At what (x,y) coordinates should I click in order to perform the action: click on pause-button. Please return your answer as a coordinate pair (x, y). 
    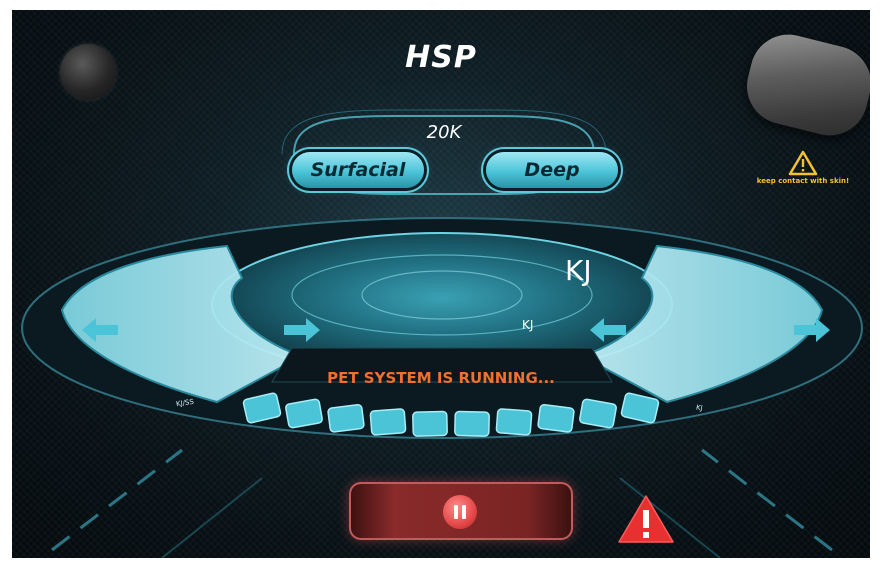
    Looking at the image, I should click on (461, 511).